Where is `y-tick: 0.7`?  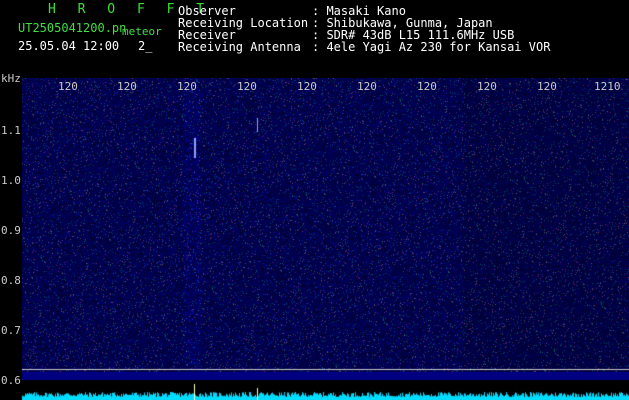
y-tick: 0.7 is located at coordinates (11, 330).